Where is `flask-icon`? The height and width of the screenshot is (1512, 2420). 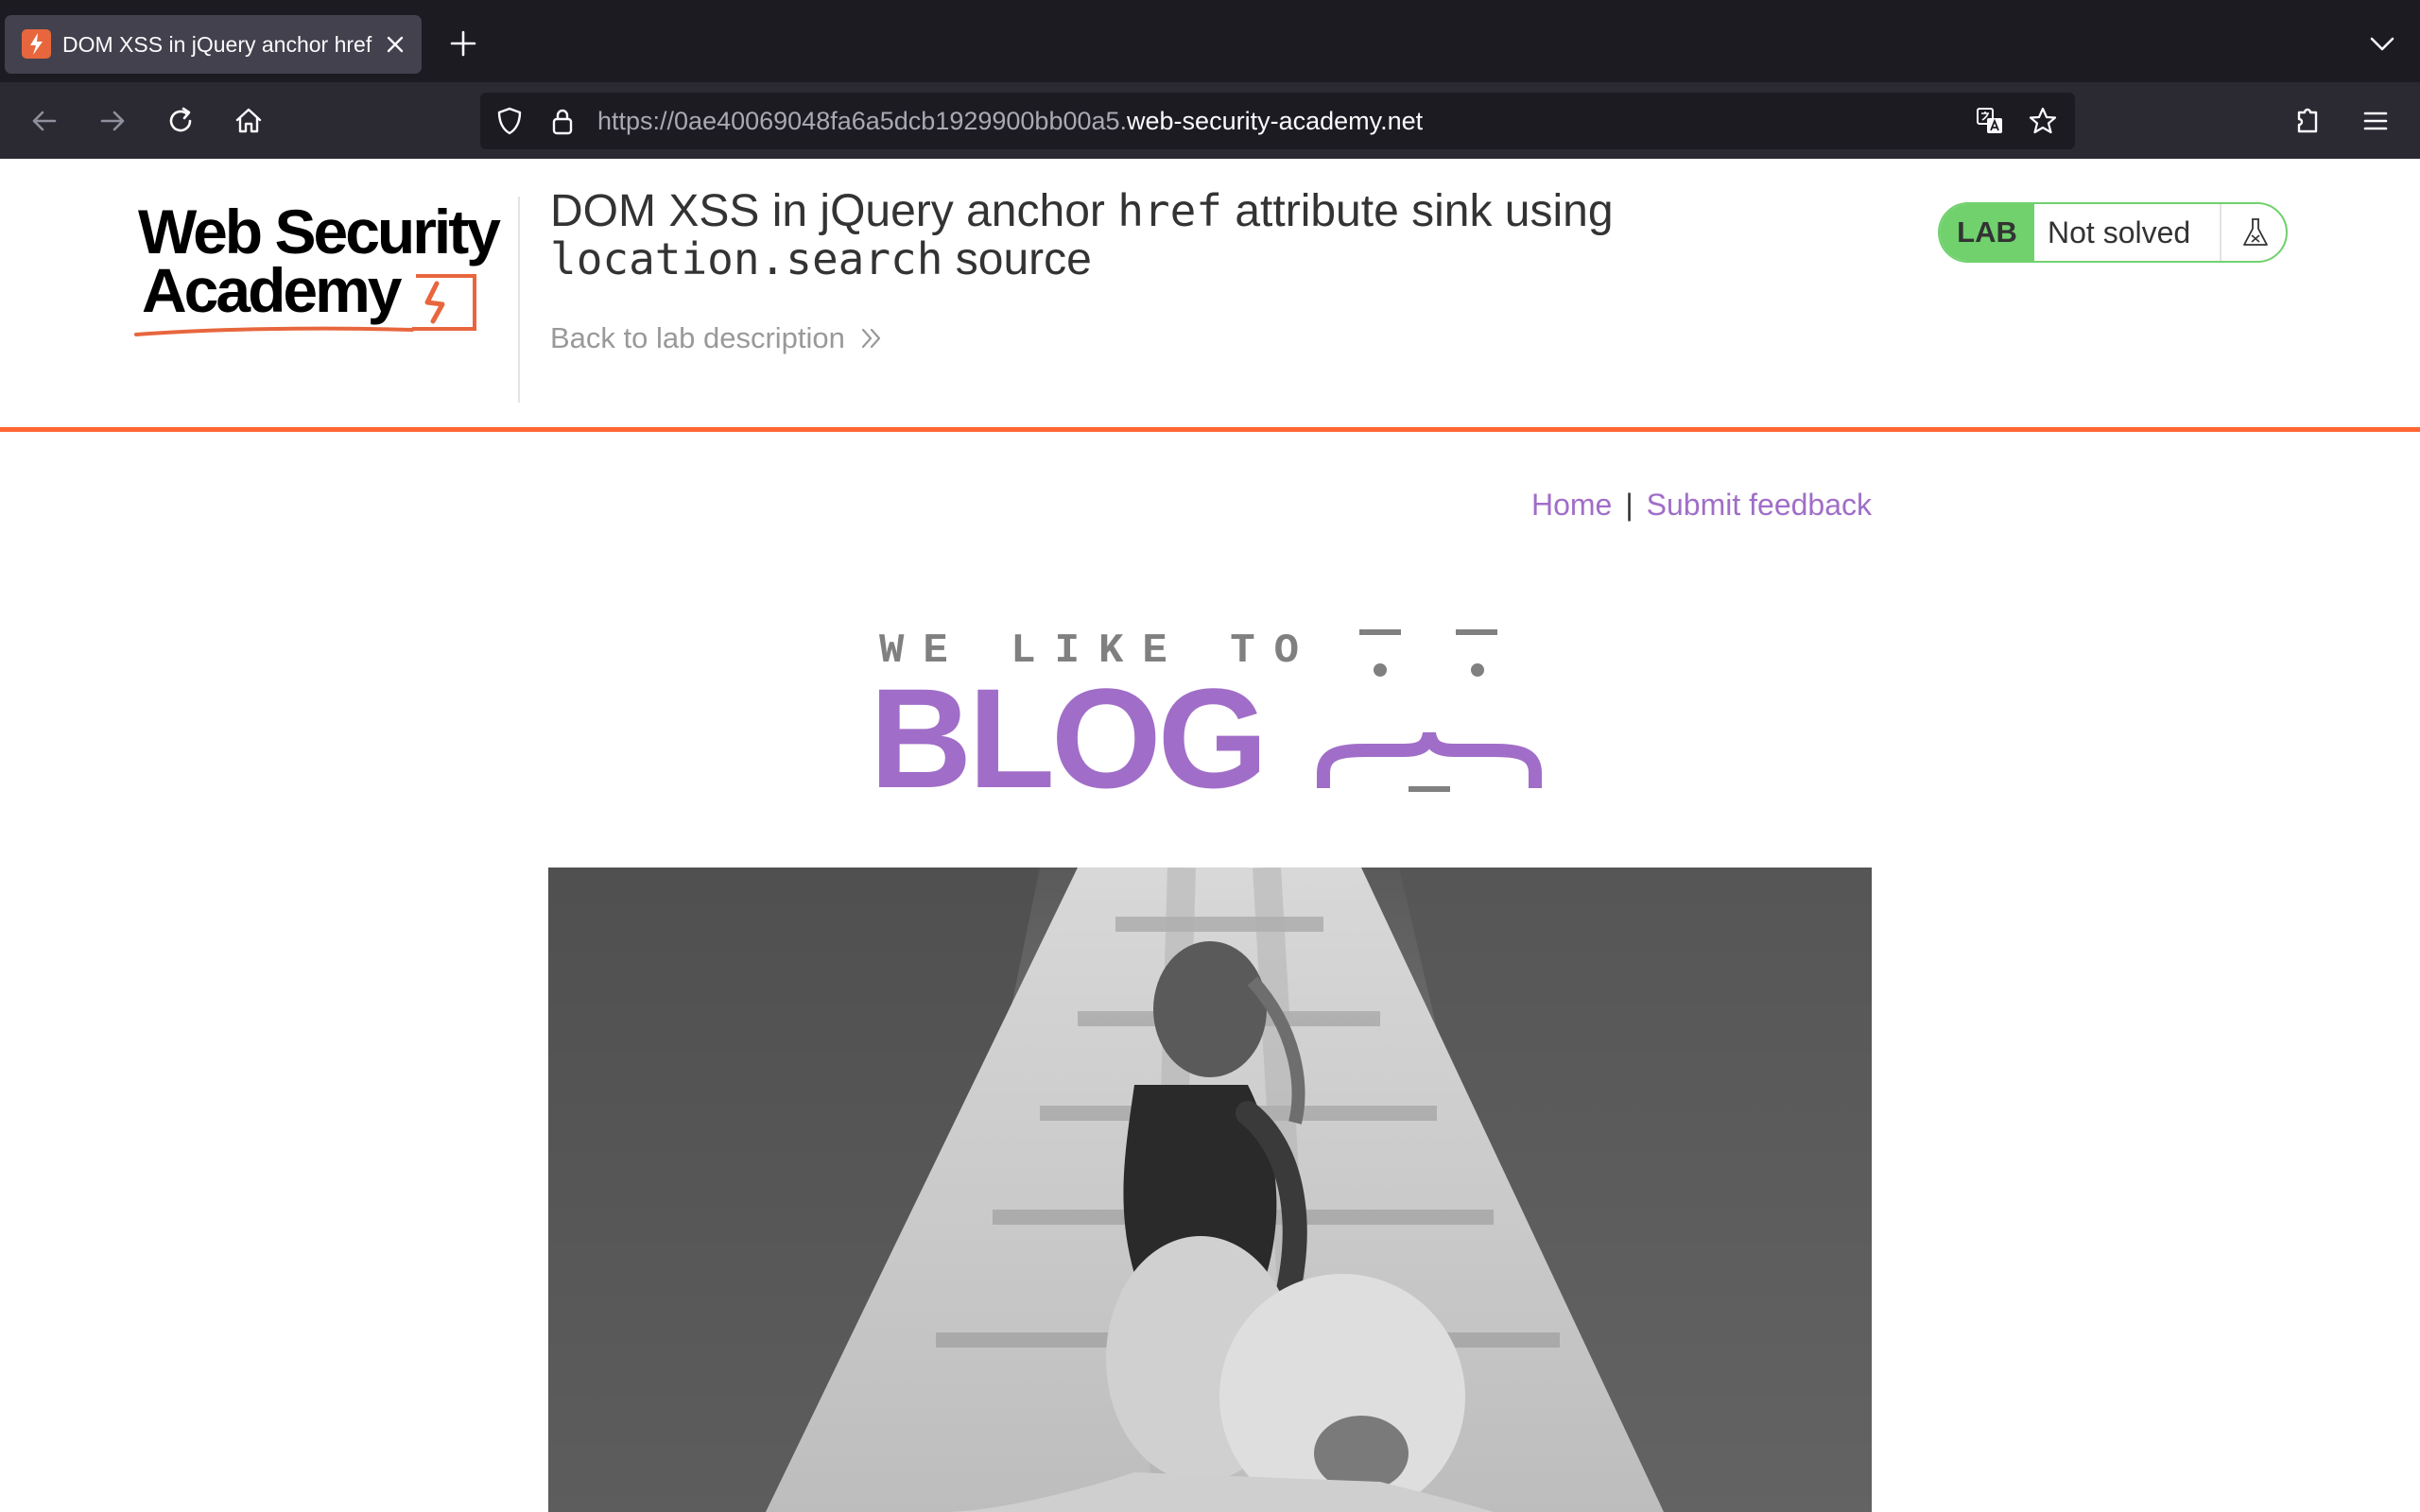 flask-icon is located at coordinates (2255, 232).